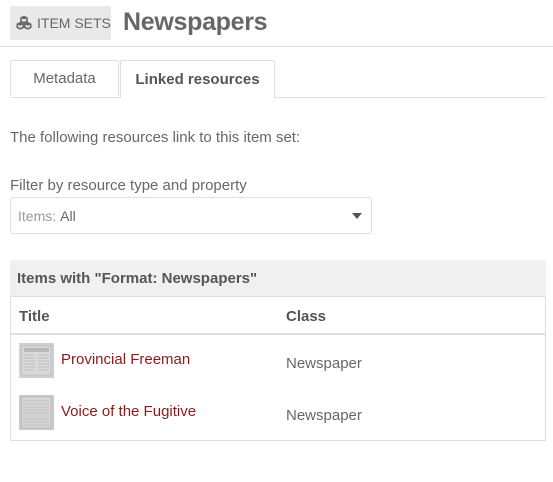  Describe the element at coordinates (74, 23) in the screenshot. I see `resource-type-label: ITEM SETS` at that location.